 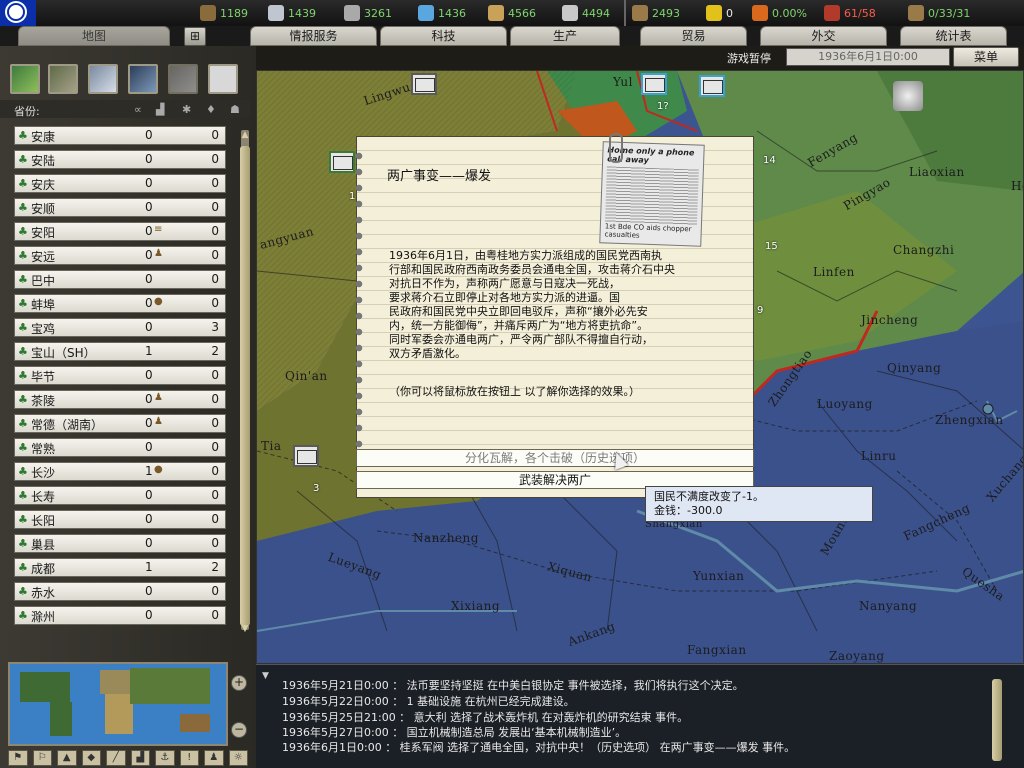 What do you see at coordinates (850, 13) in the screenshot?
I see `resource-item: 61/58` at bounding box center [850, 13].